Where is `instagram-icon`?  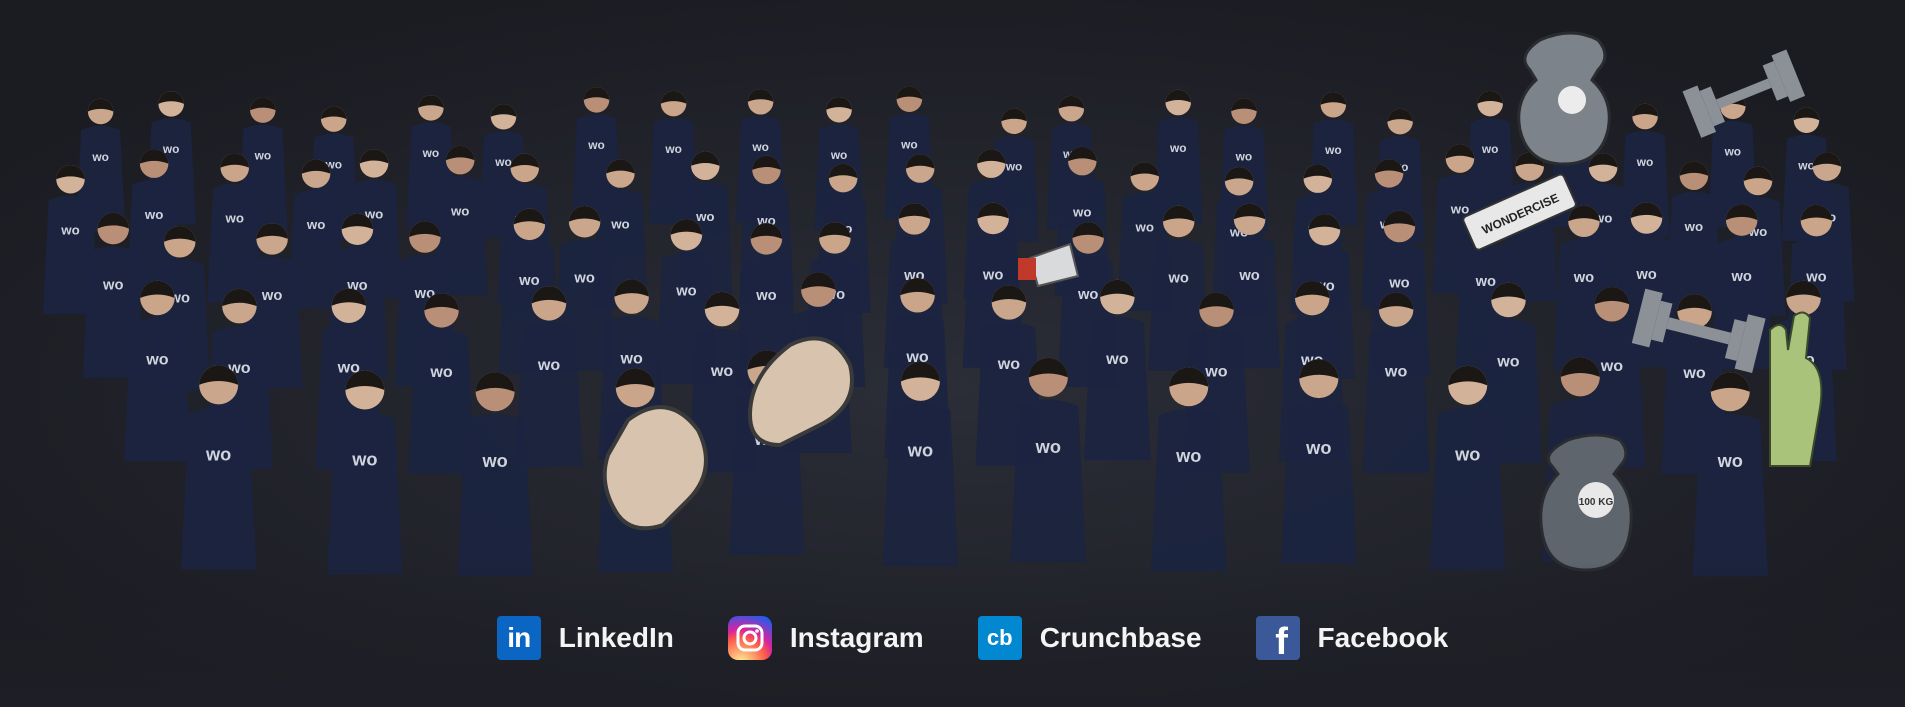 instagram-icon is located at coordinates (749, 638).